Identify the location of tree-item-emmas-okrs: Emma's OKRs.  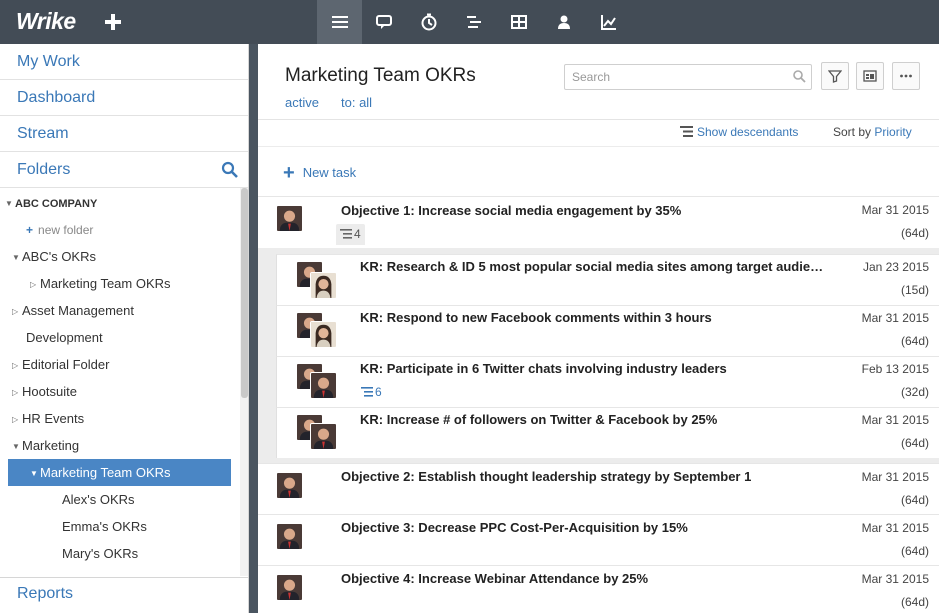
(120, 526).